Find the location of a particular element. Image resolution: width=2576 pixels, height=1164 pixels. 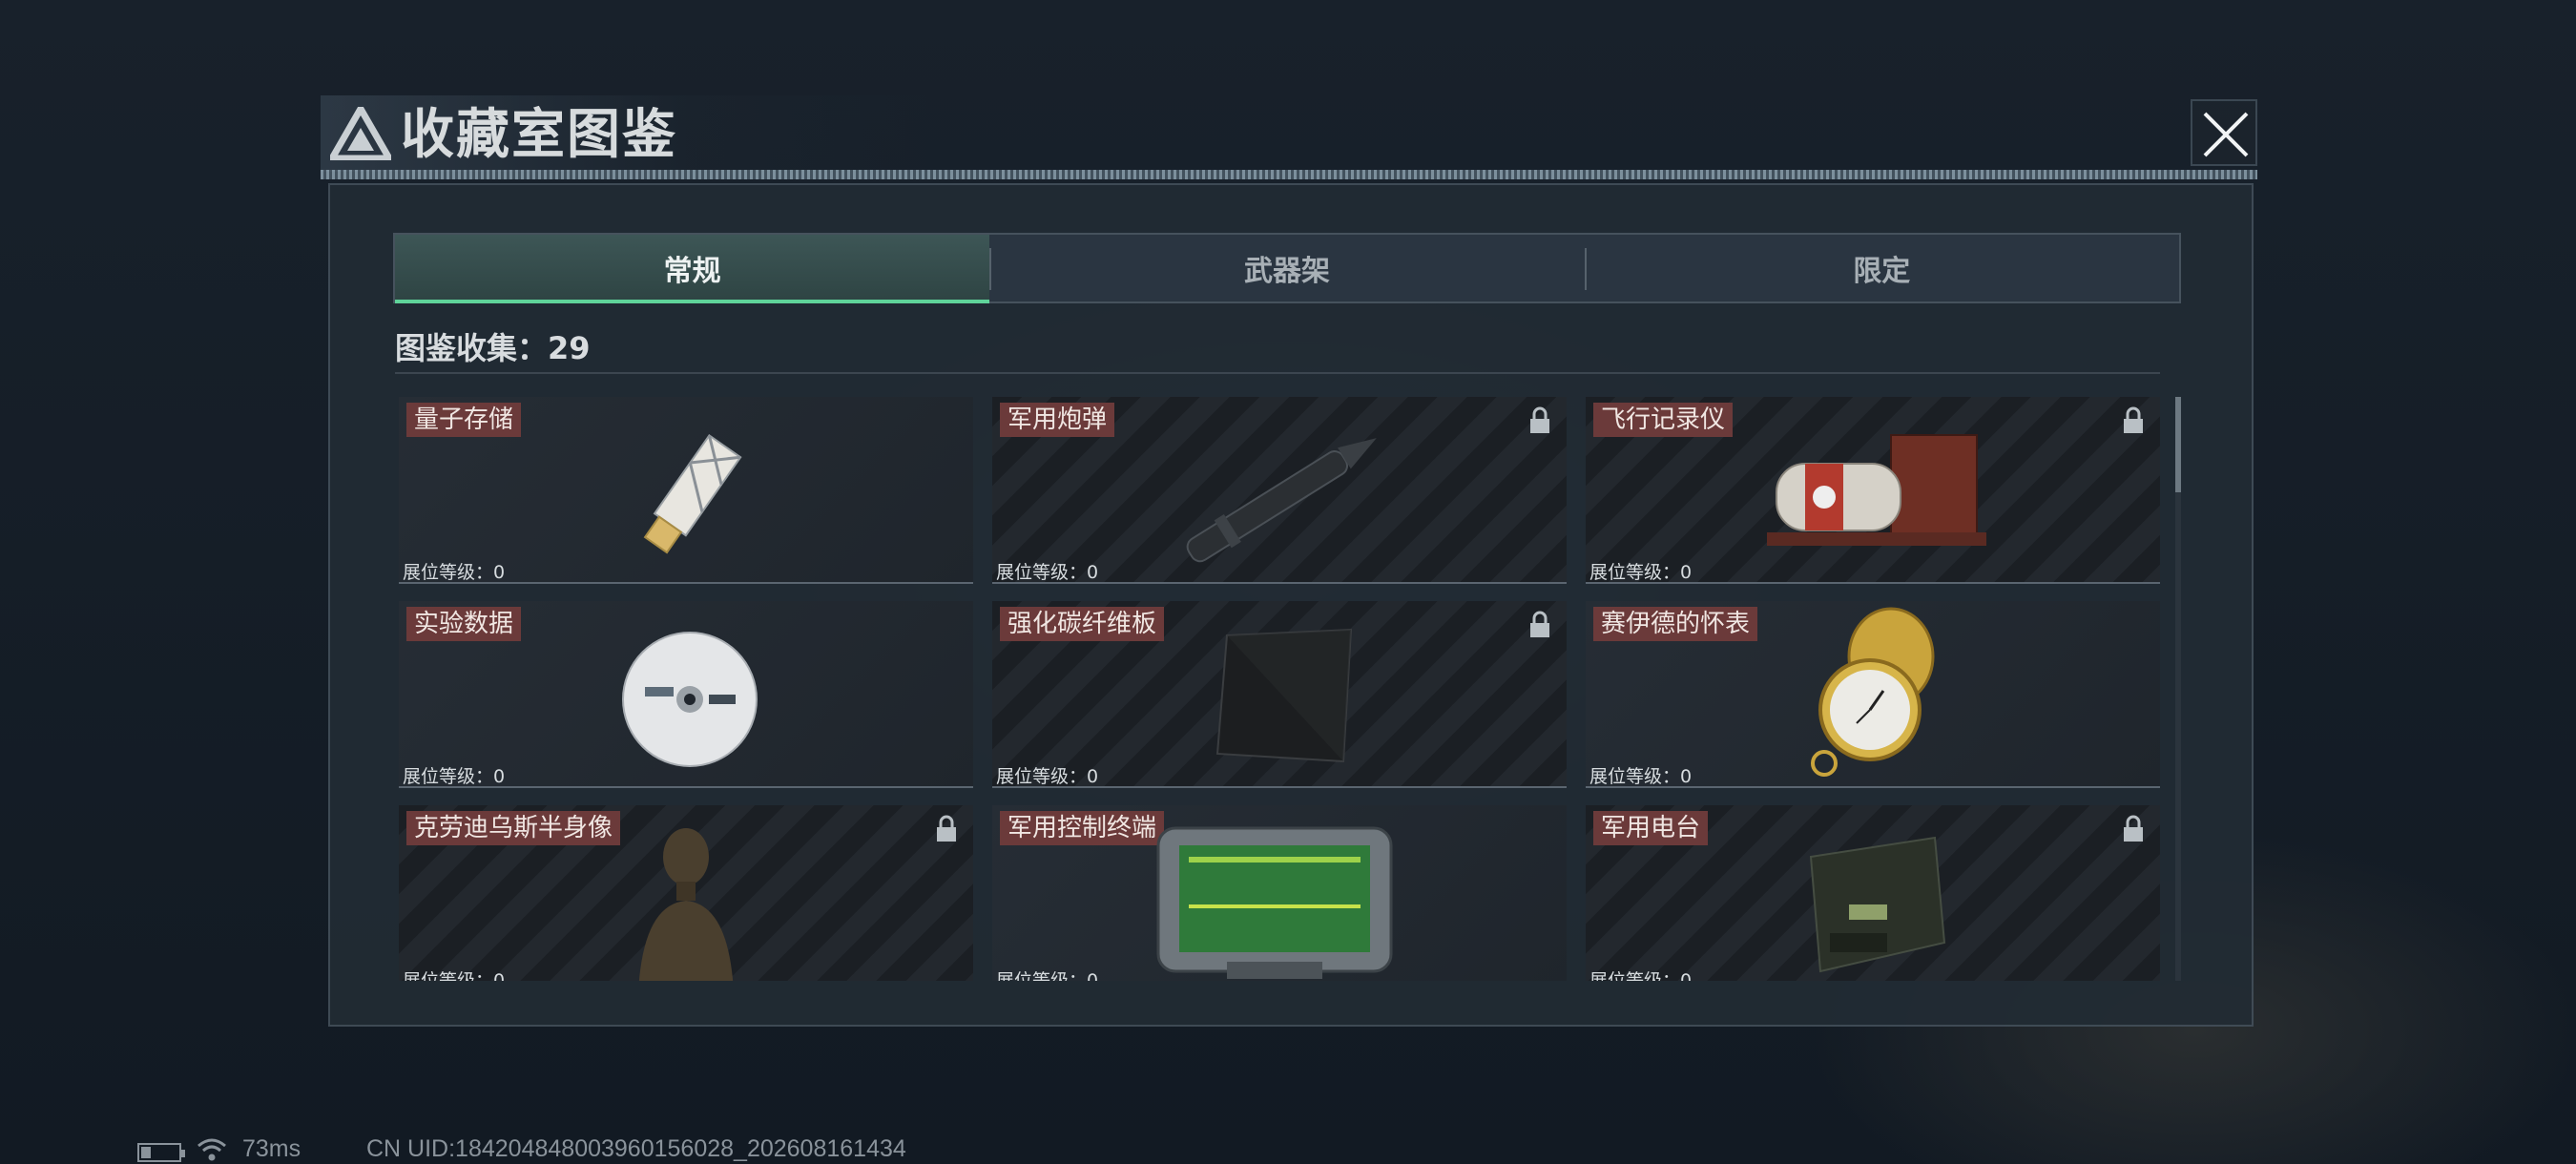

window-header: 收藏室图鉴 is located at coordinates (1289, 137).